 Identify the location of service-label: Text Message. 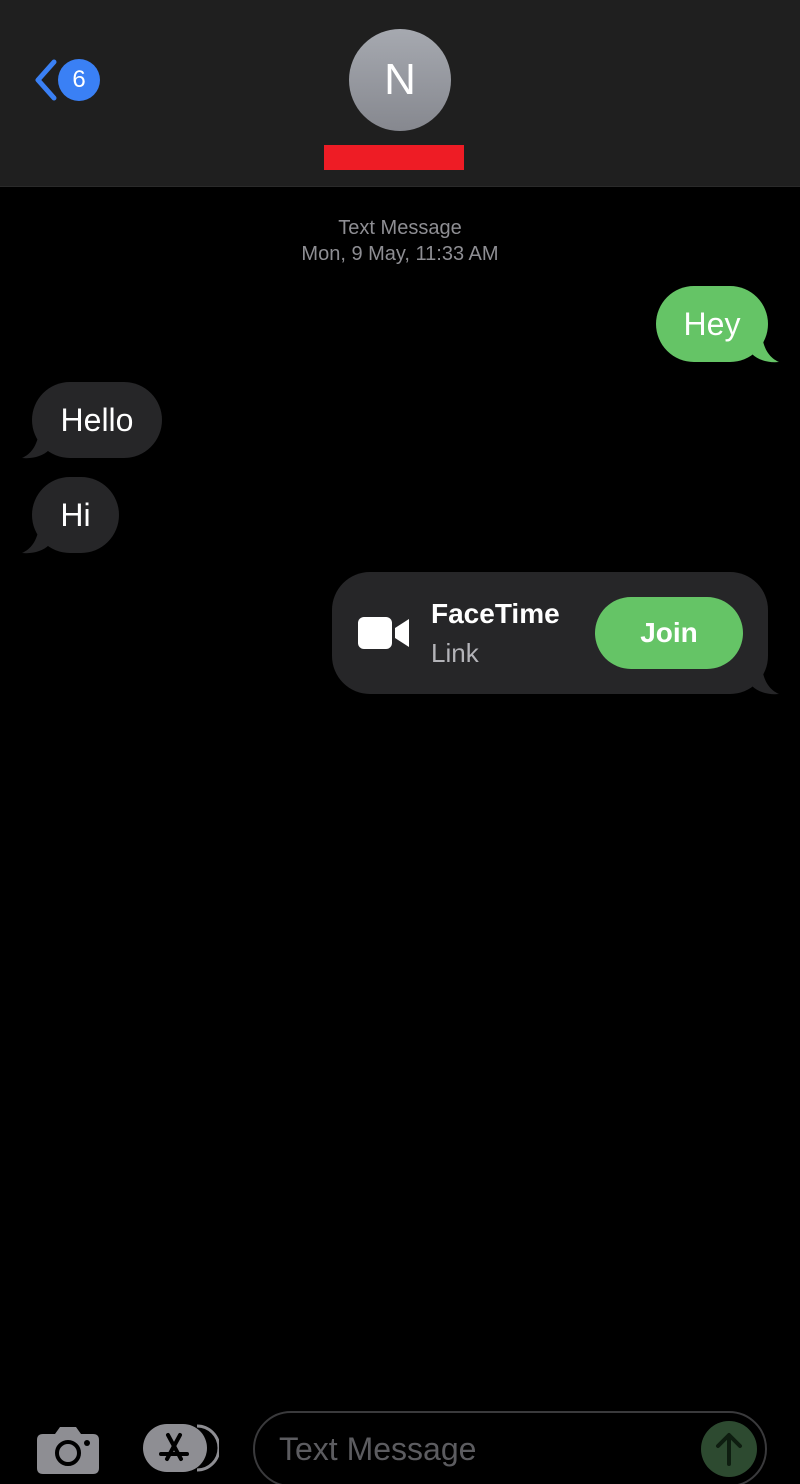
(400, 228).